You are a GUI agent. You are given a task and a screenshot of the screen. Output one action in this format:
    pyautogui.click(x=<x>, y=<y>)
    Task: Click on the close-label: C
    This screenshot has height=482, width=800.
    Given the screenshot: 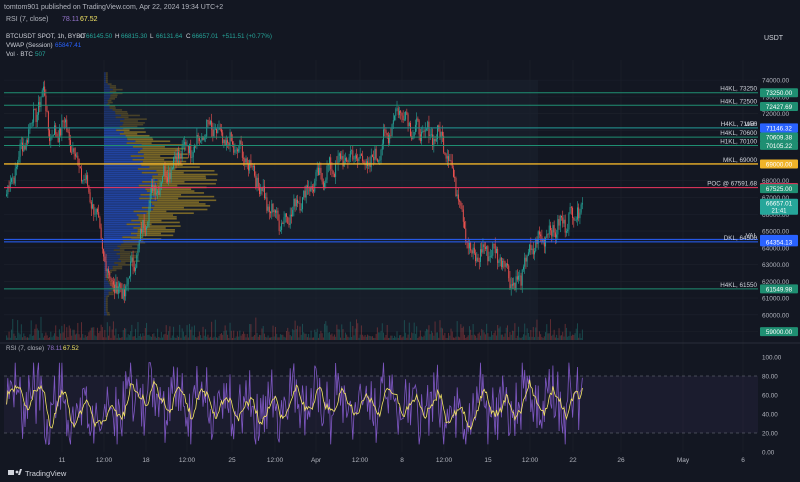 What is the action you would take?
    pyautogui.click(x=188, y=36)
    